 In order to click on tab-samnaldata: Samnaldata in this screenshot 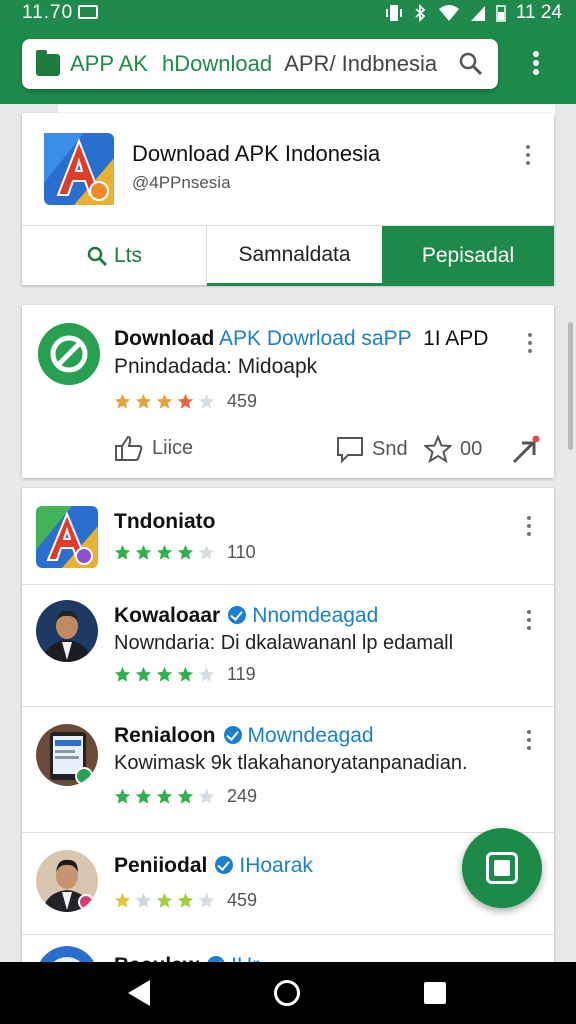, I will do `click(294, 256)`.